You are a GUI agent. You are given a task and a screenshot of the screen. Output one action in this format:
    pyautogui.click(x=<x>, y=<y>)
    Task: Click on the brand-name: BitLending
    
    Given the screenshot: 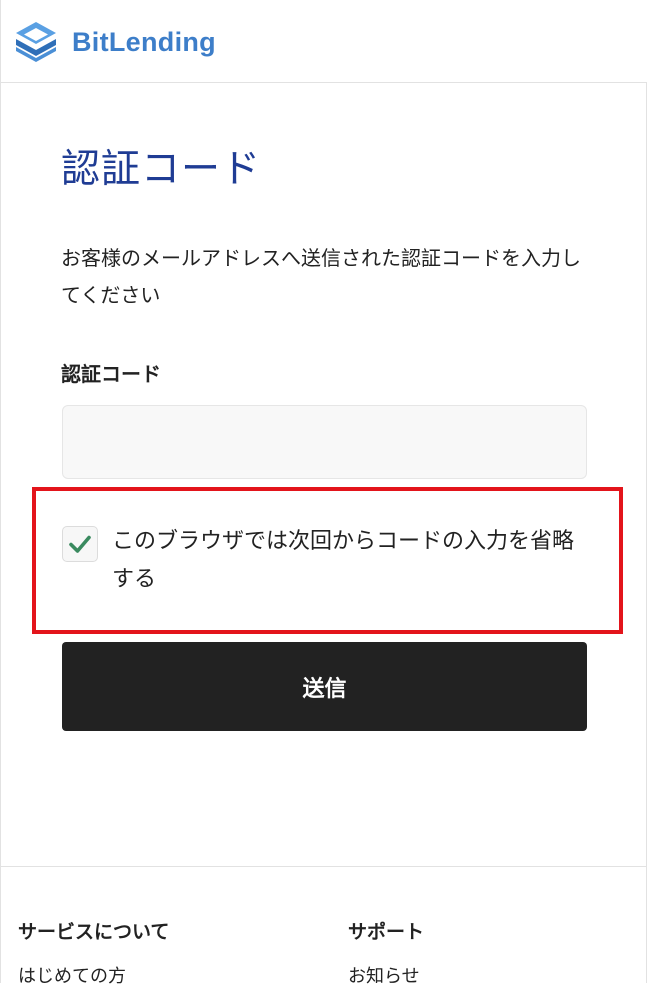 What is the action you would take?
    pyautogui.click(x=144, y=41)
    